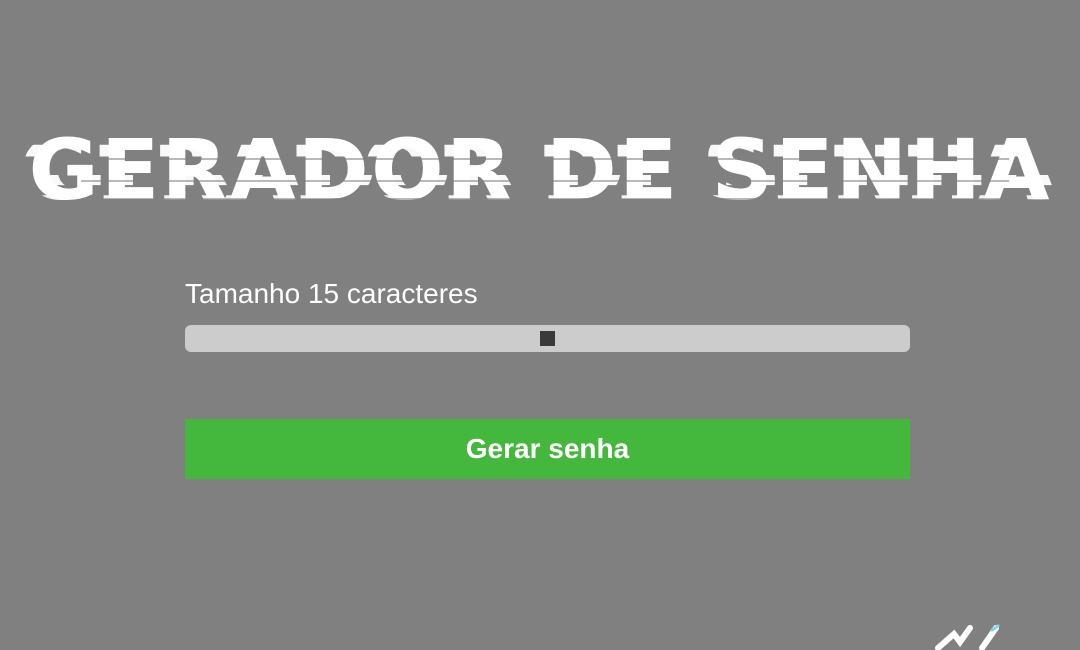 Image resolution: width=1080 pixels, height=650 pixels. I want to click on generate-button-label: Gerar senha, so click(547, 448).